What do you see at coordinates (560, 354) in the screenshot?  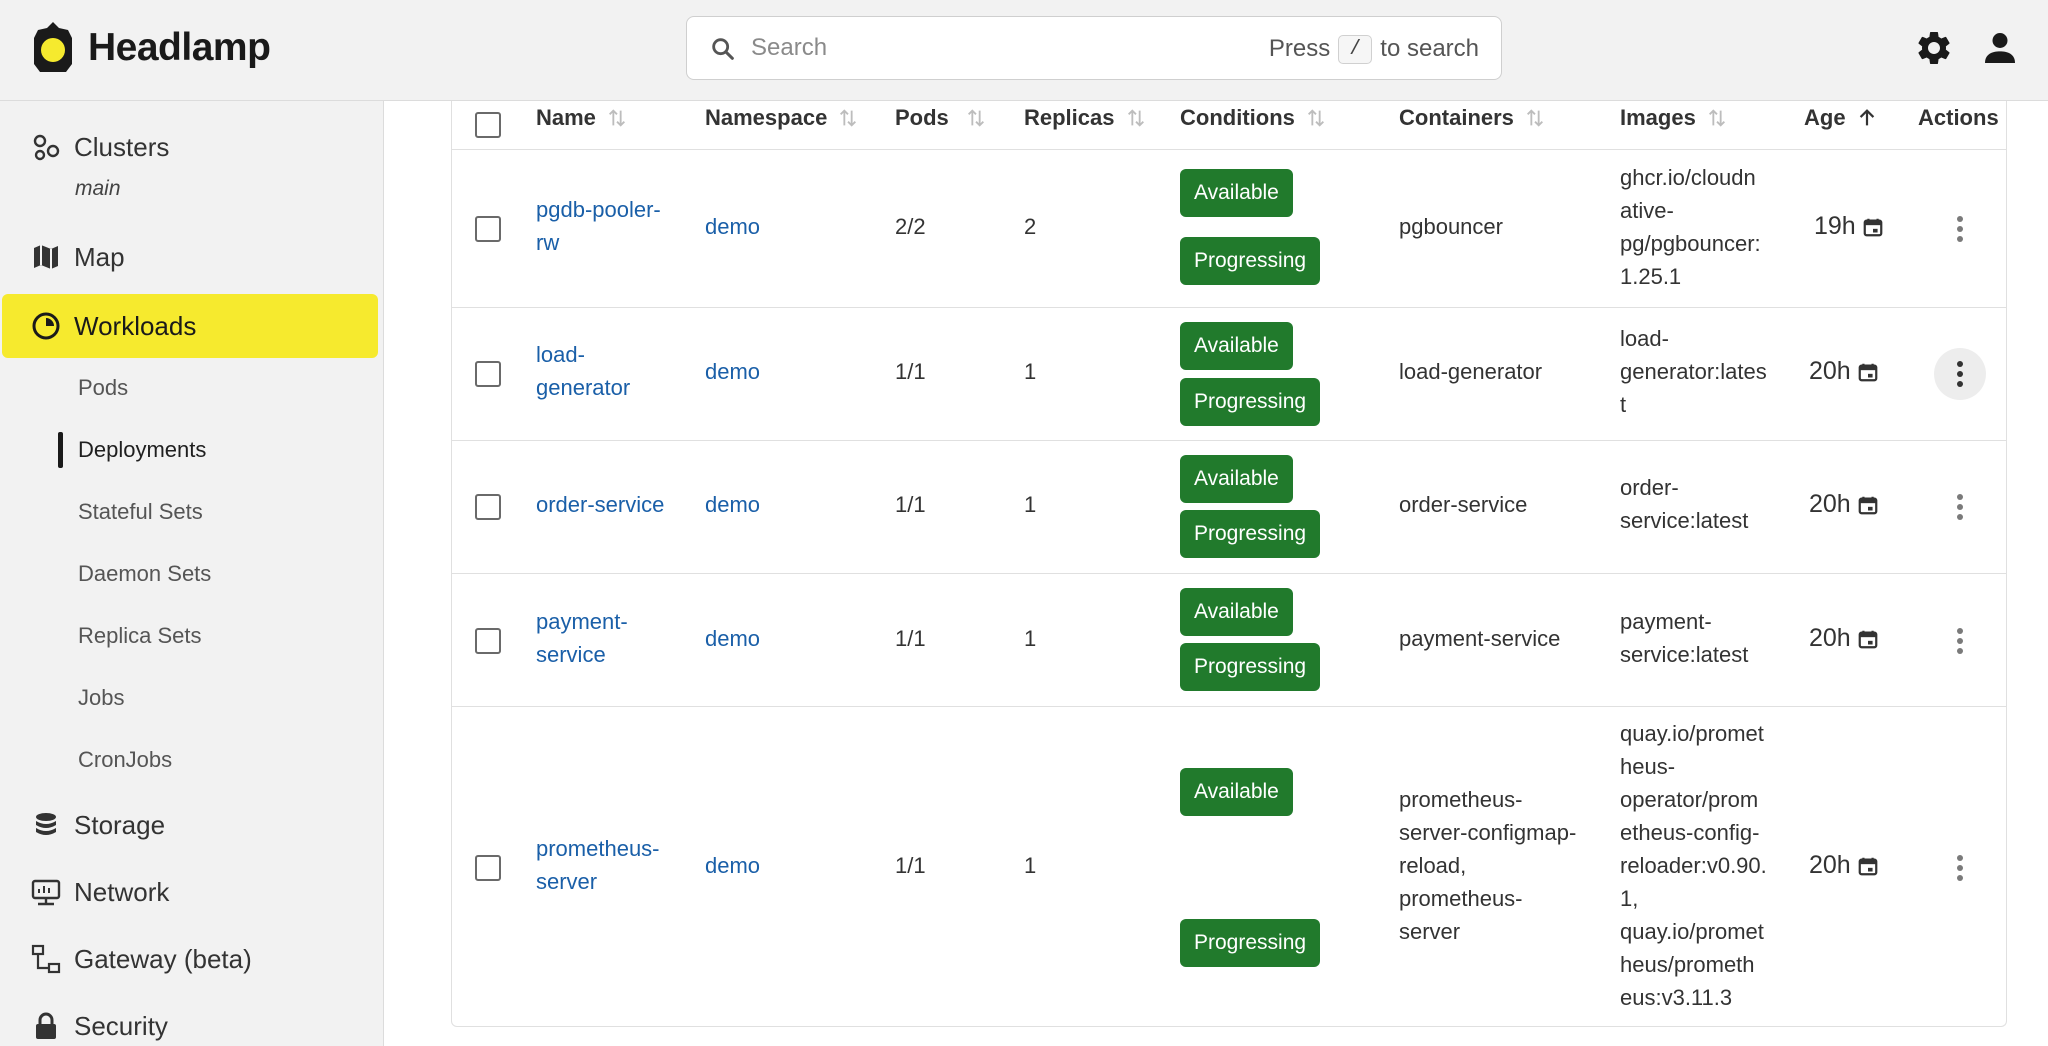 I see `name-line: load-` at bounding box center [560, 354].